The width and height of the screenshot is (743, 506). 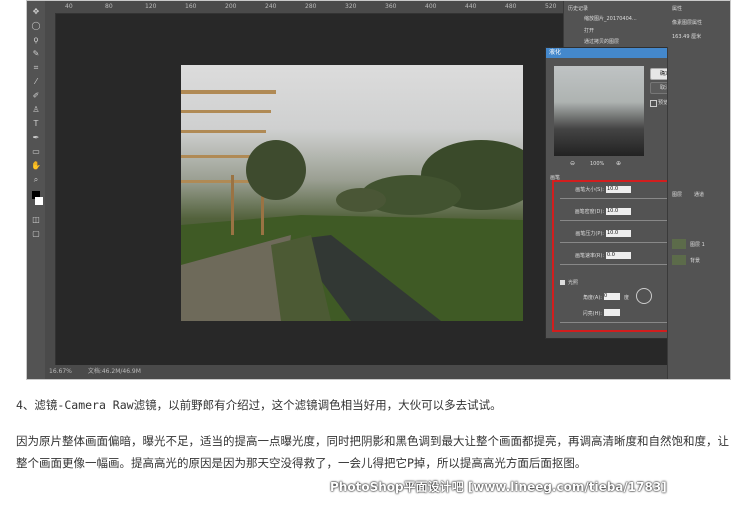 I want to click on preview-thumbnail, so click(x=599, y=111).